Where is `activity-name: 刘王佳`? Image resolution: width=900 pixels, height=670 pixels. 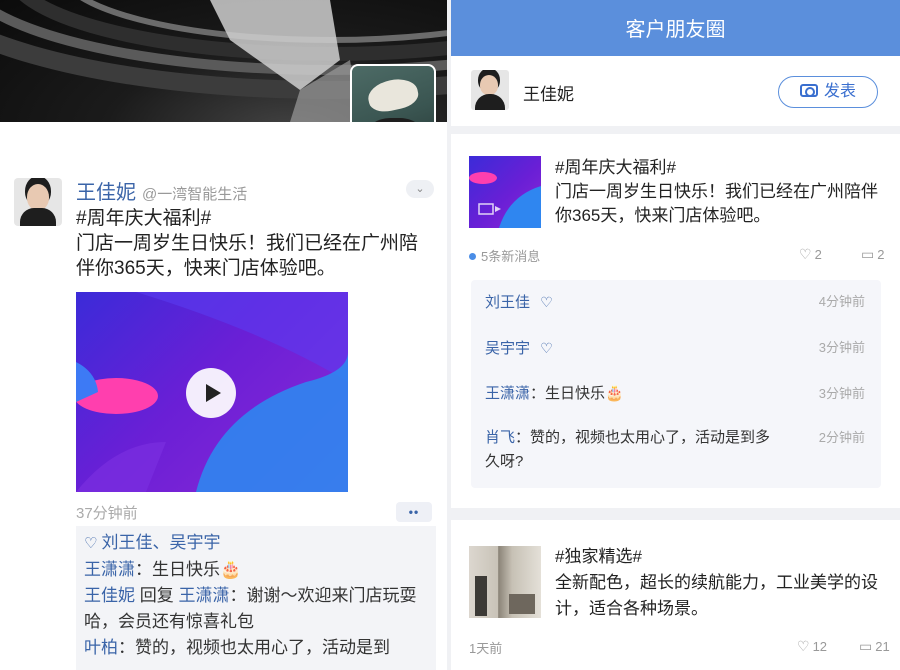 activity-name: 刘王佳 is located at coordinates (507, 302).